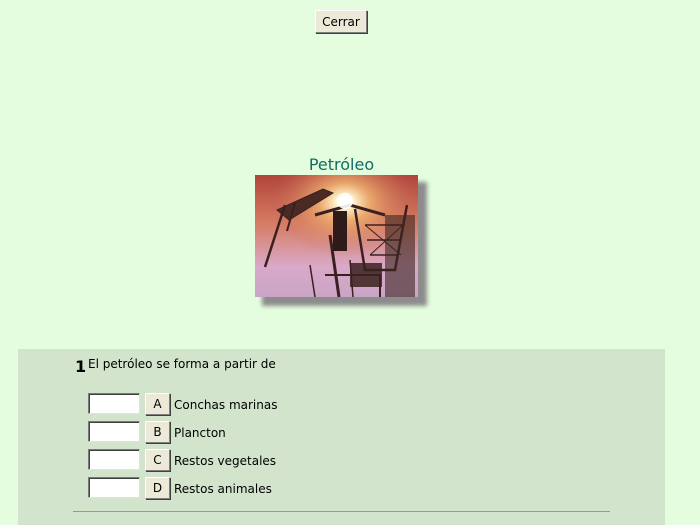 The image size is (700, 525). I want to click on option-d-label: Restos animales, so click(223, 489).